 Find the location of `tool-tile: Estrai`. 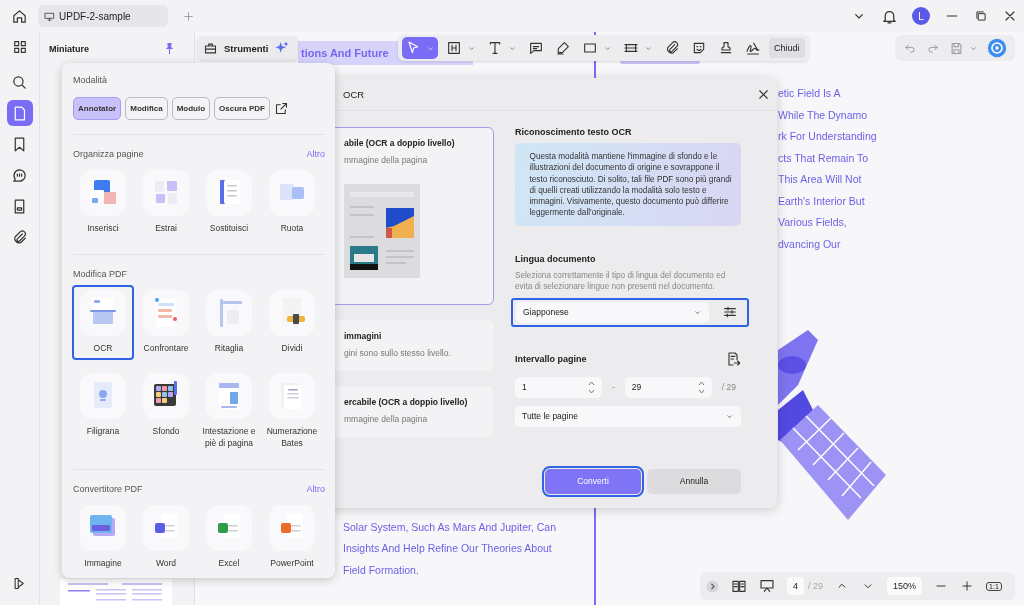

tool-tile: Estrai is located at coordinates (166, 202).